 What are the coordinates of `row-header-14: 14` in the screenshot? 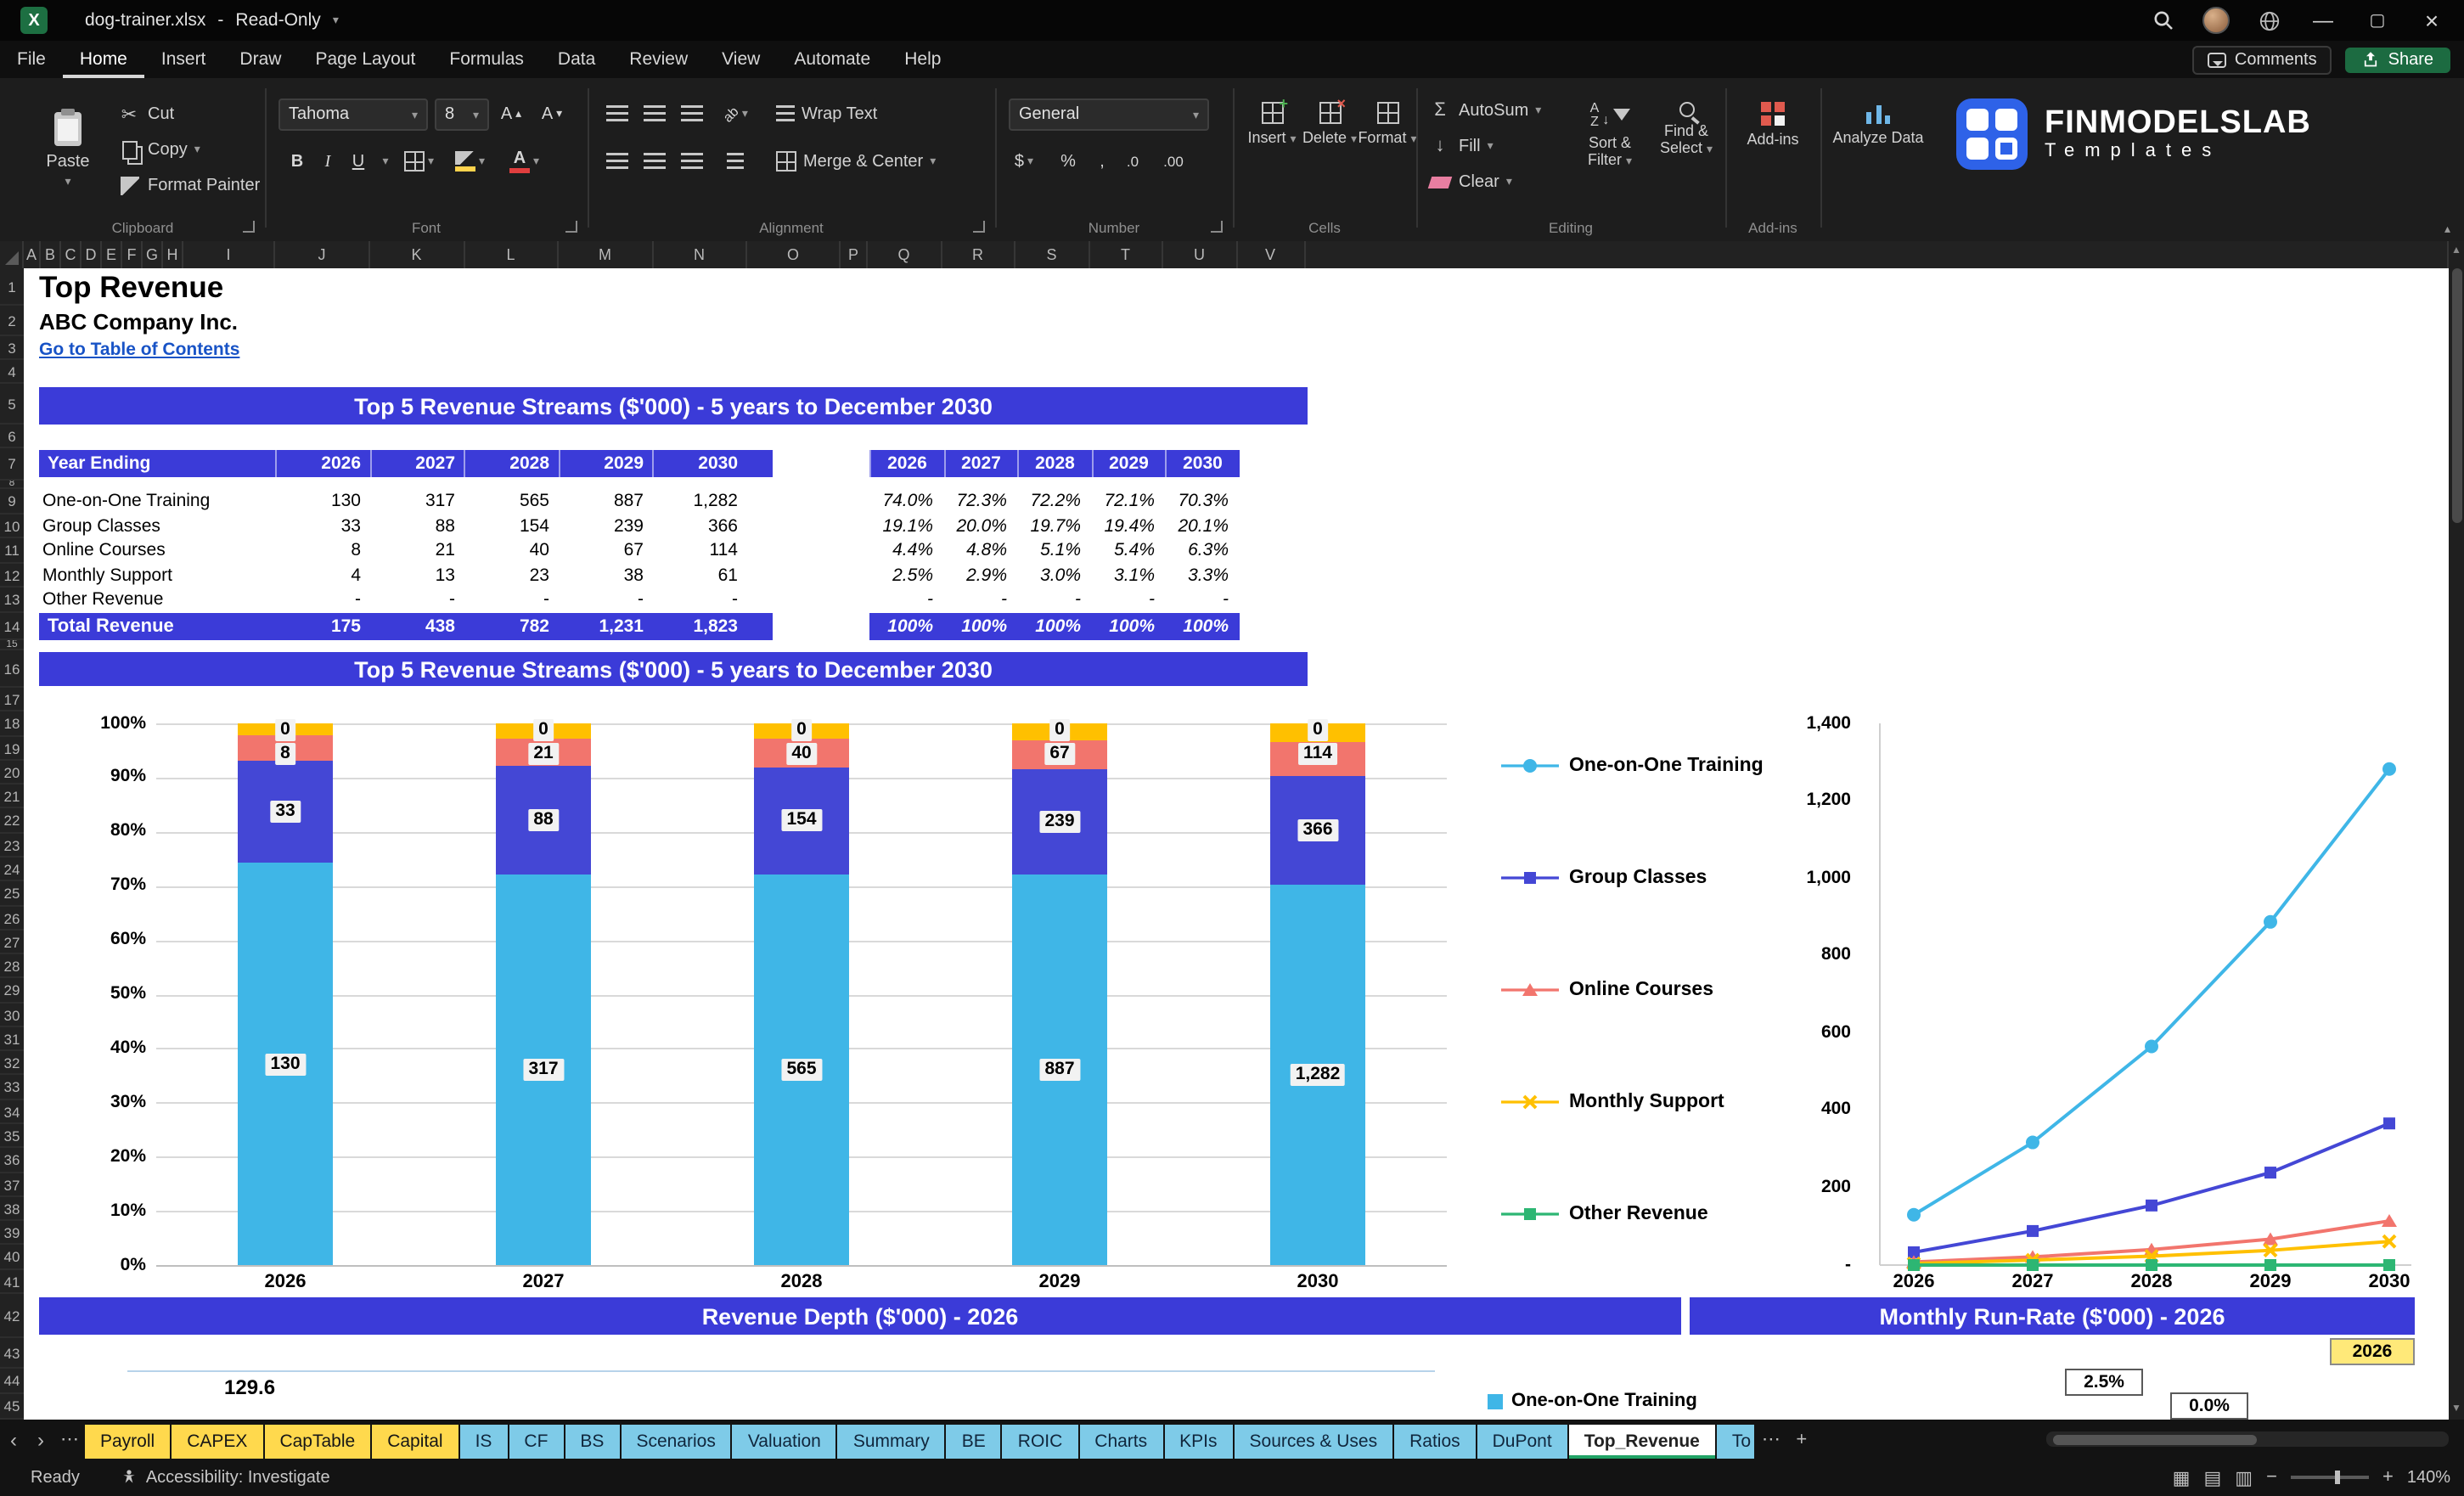 It's located at (12, 626).